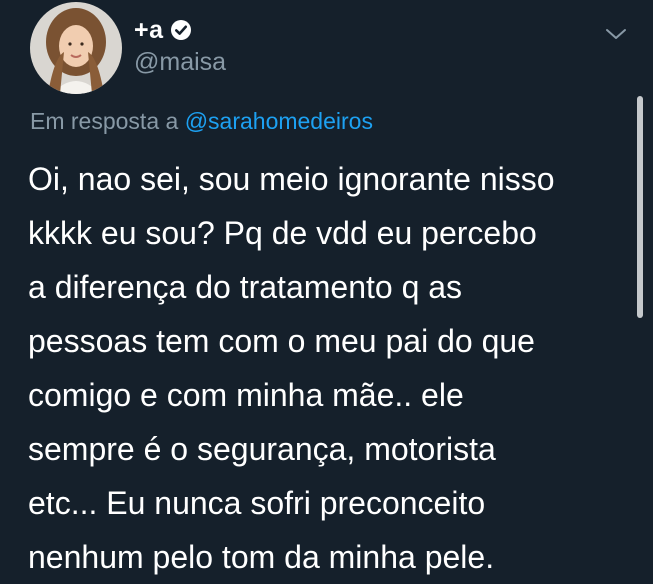 Image resolution: width=653 pixels, height=584 pixels. Describe the element at coordinates (281, 341) in the screenshot. I see `tweet-text-line: pessoas tem com o meu pai do que` at that location.